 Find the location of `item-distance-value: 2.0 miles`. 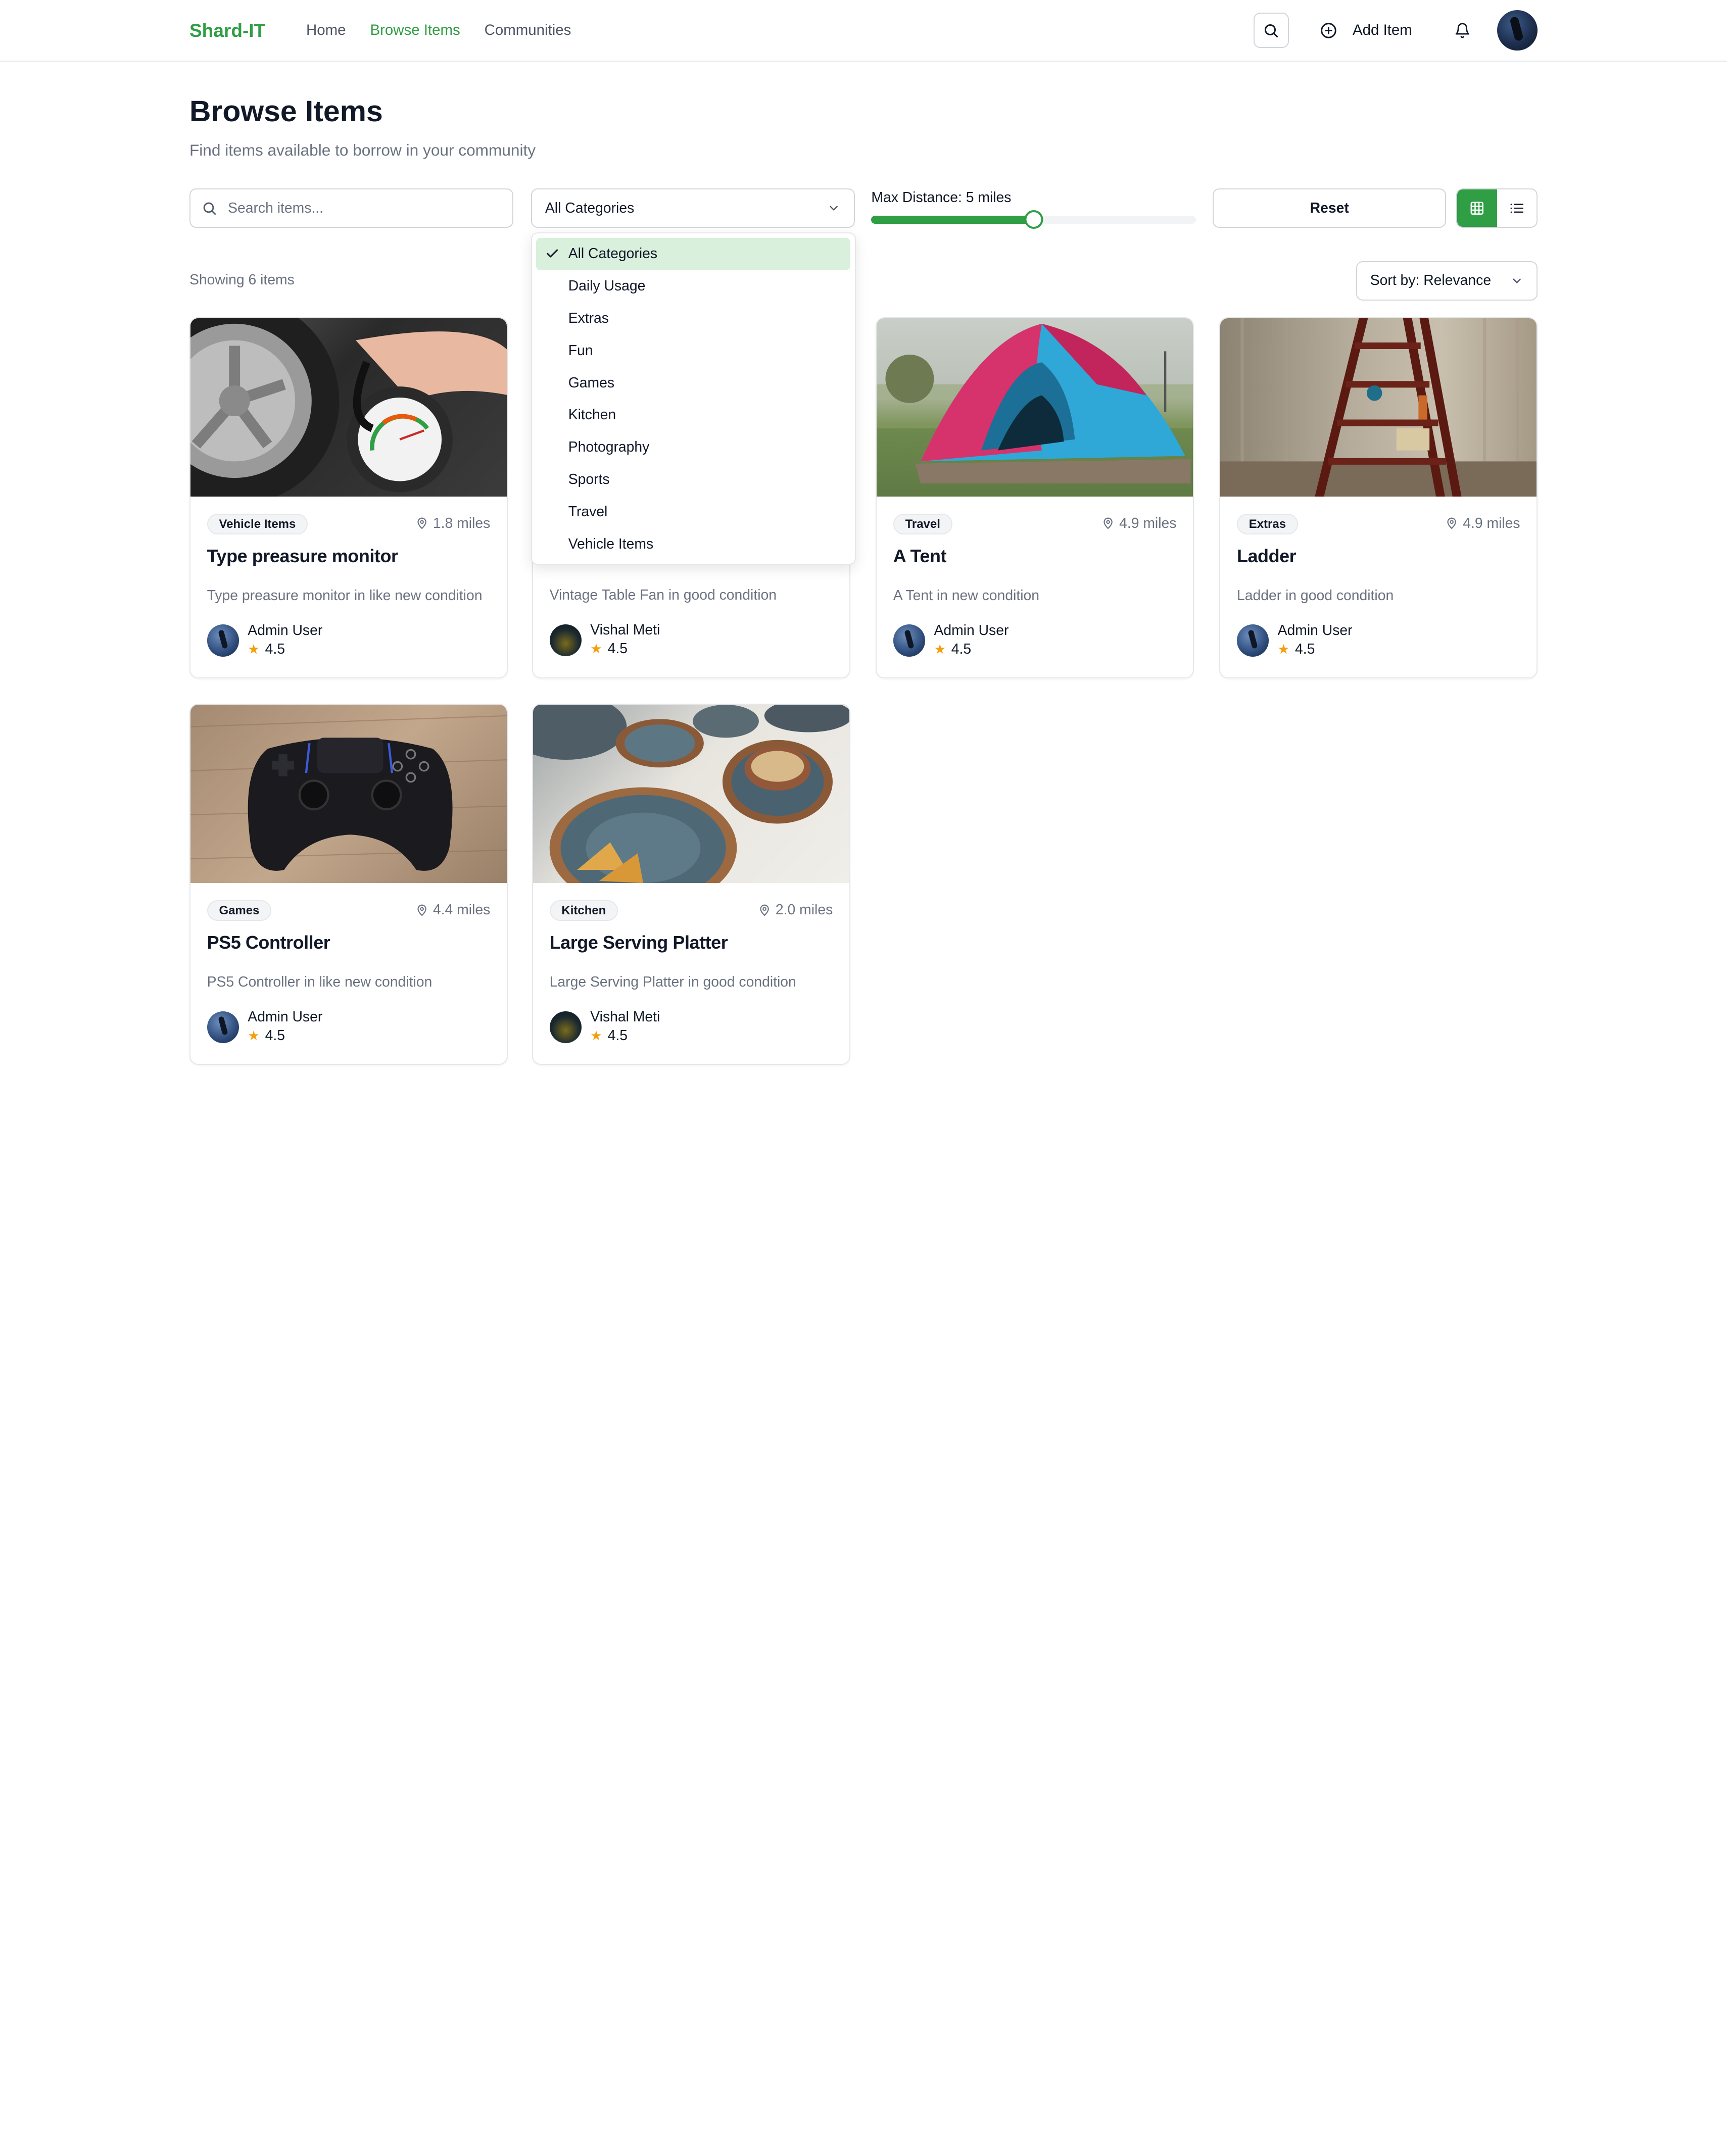

item-distance-value: 2.0 miles is located at coordinates (804, 910).